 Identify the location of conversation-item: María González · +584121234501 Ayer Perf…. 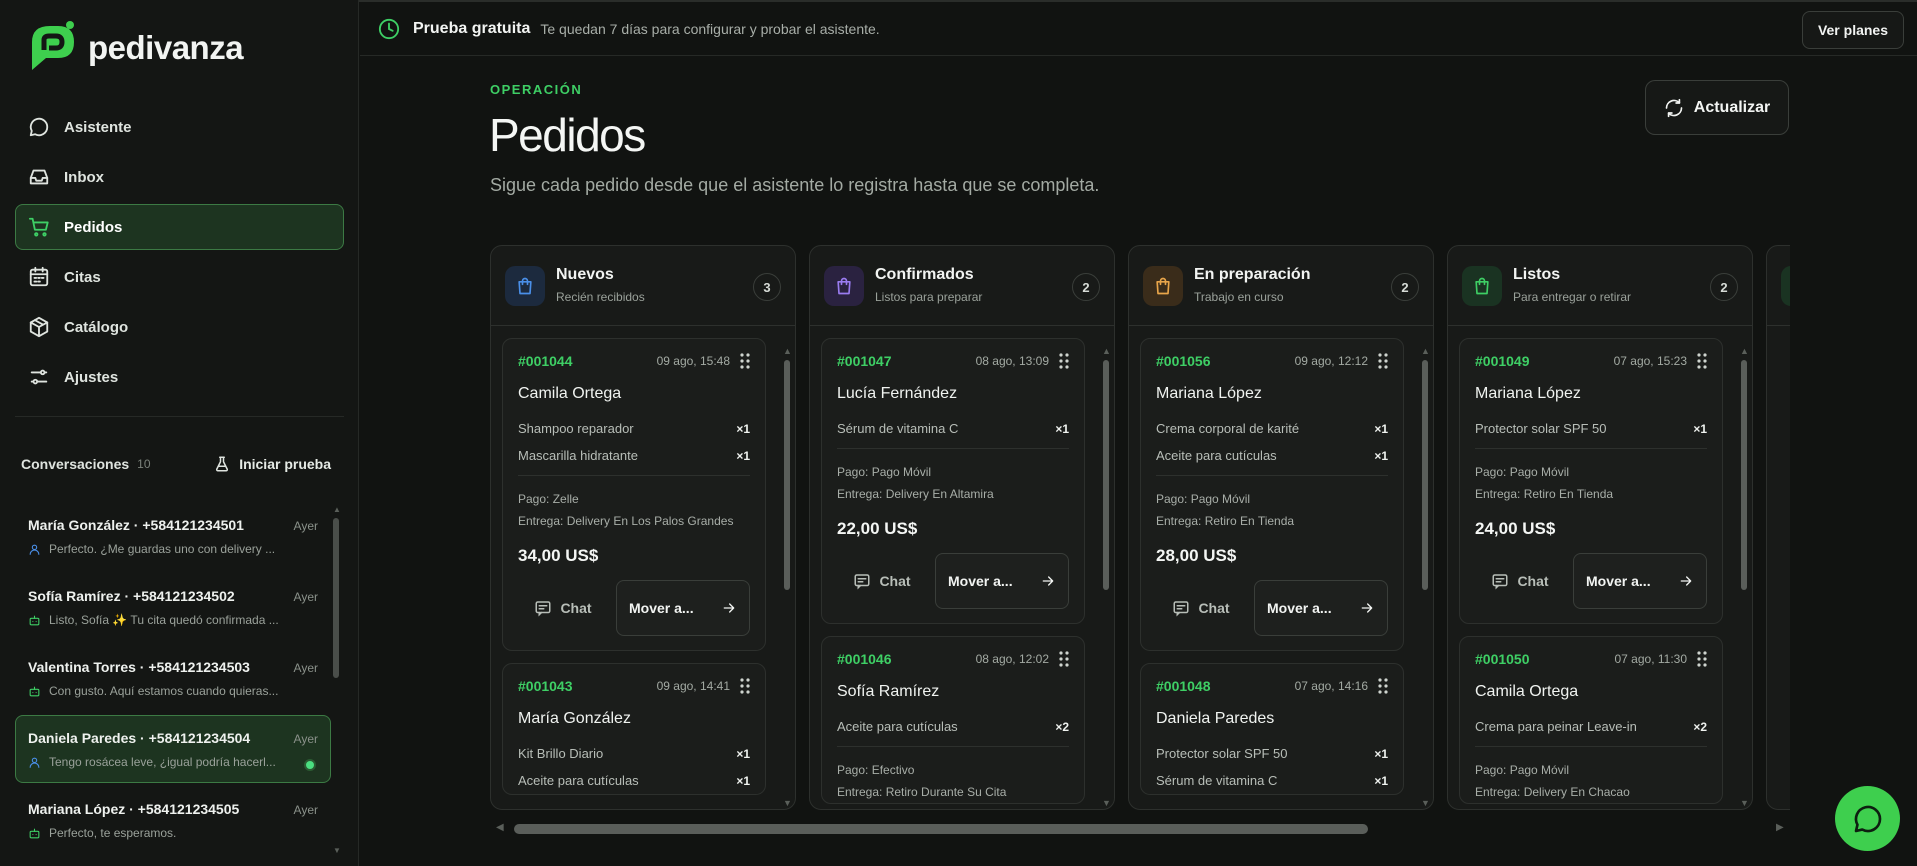
(173, 536).